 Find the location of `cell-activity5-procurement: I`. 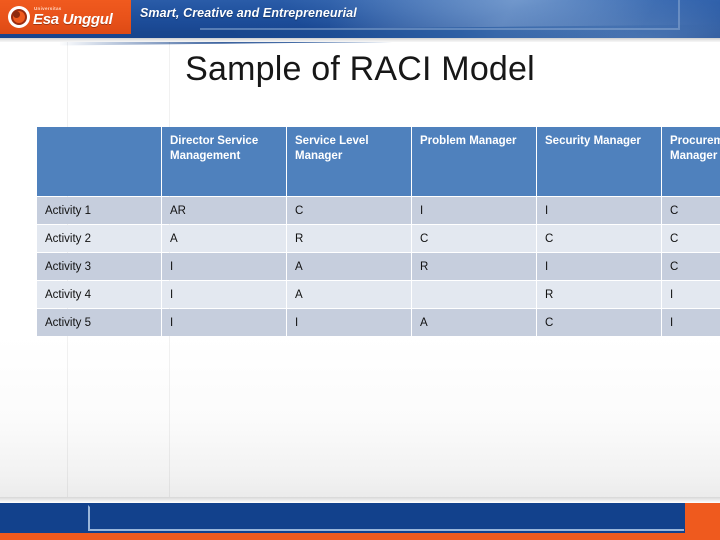

cell-activity5-procurement: I is located at coordinates (691, 322).